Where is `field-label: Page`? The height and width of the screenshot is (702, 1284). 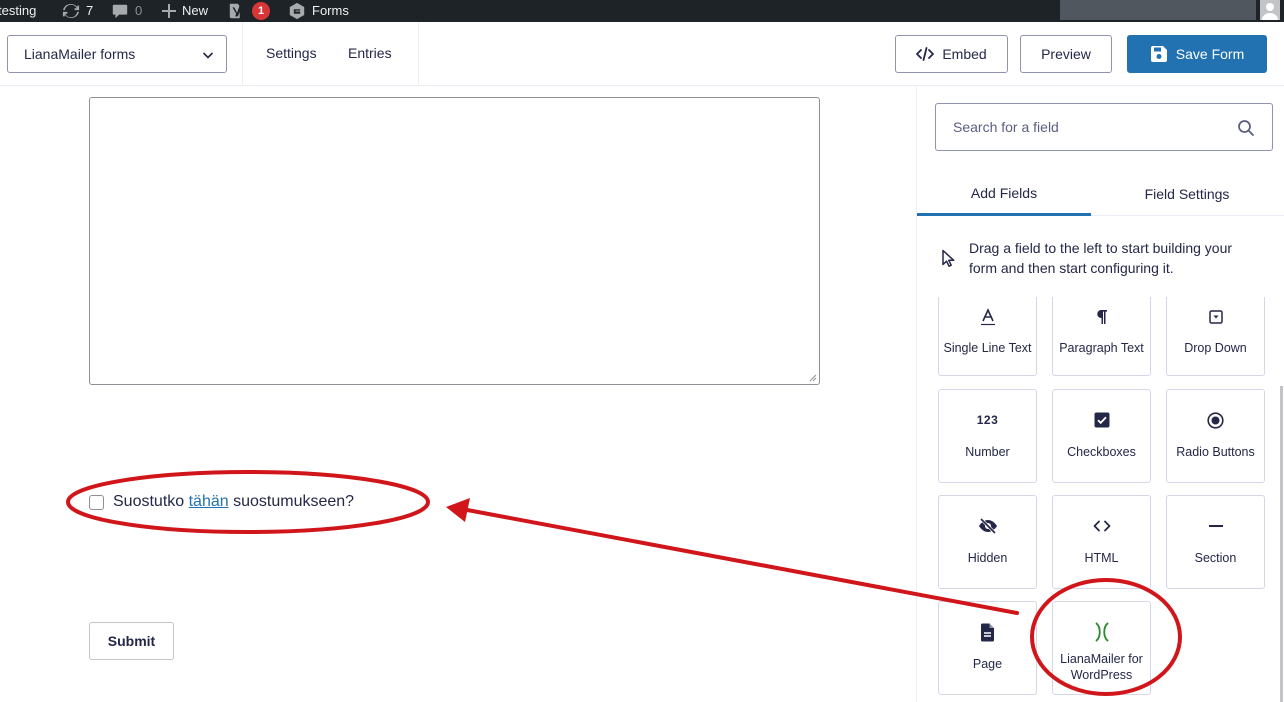
field-label: Page is located at coordinates (987, 664).